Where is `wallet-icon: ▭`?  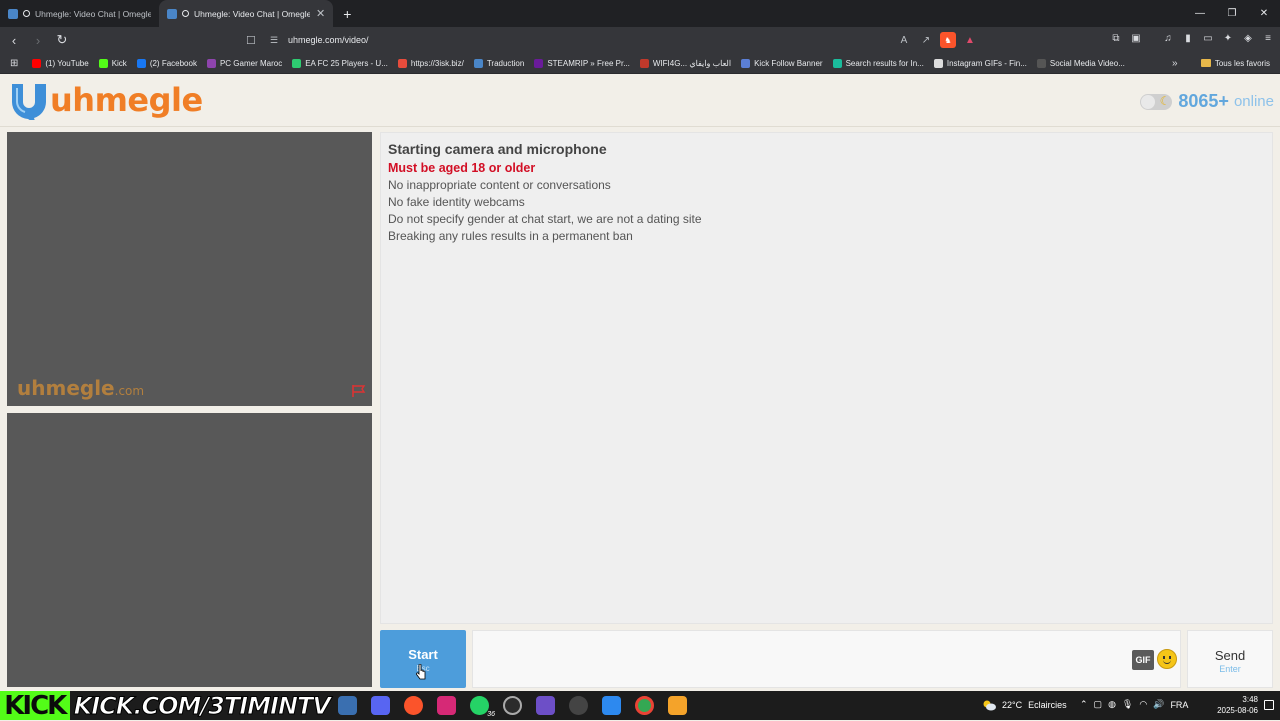 wallet-icon: ▭ is located at coordinates (1208, 38).